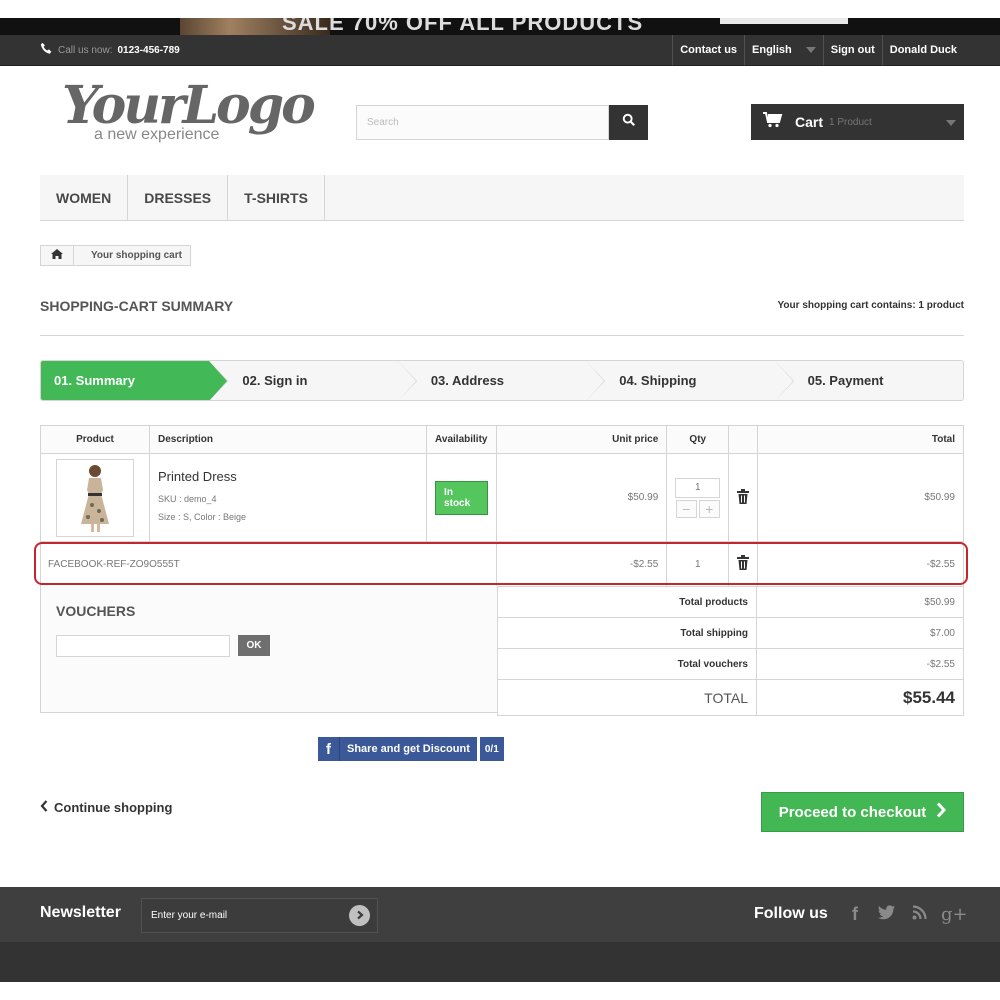 This screenshot has width=1000, height=1000. I want to click on site-logo: YourLogo a new experience, so click(189, 112).